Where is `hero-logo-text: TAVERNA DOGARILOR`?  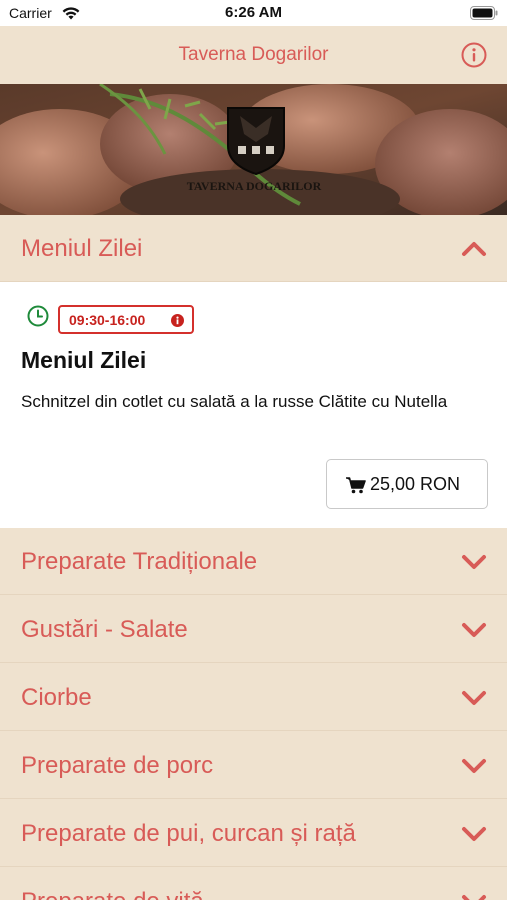
hero-logo-text: TAVERNA DOGARILOR is located at coordinates (254, 186).